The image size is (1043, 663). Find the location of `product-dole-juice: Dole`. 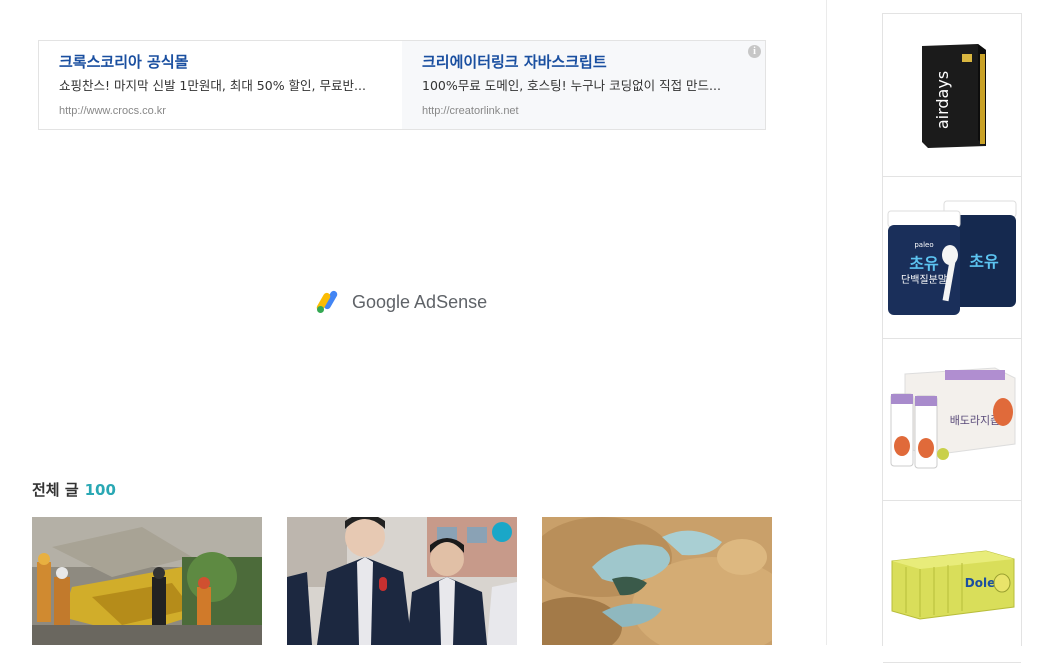

product-dole-juice: Dole is located at coordinates (952, 581).